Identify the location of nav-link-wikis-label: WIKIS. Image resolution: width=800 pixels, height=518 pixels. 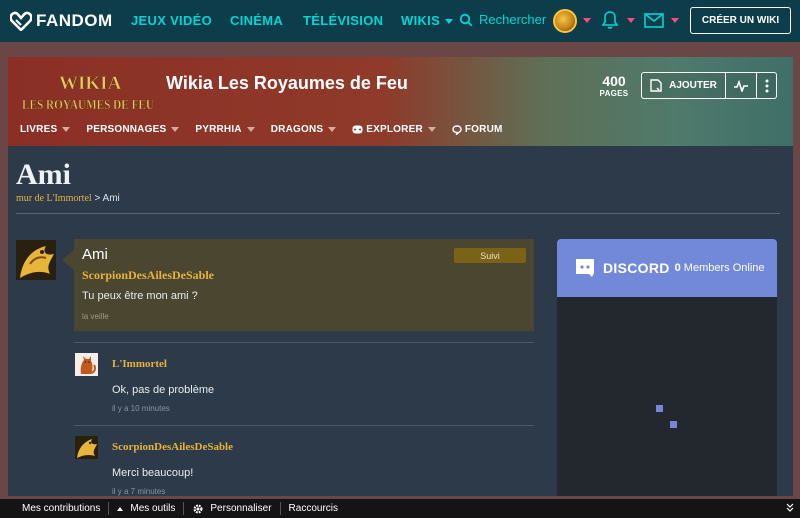
(421, 20).